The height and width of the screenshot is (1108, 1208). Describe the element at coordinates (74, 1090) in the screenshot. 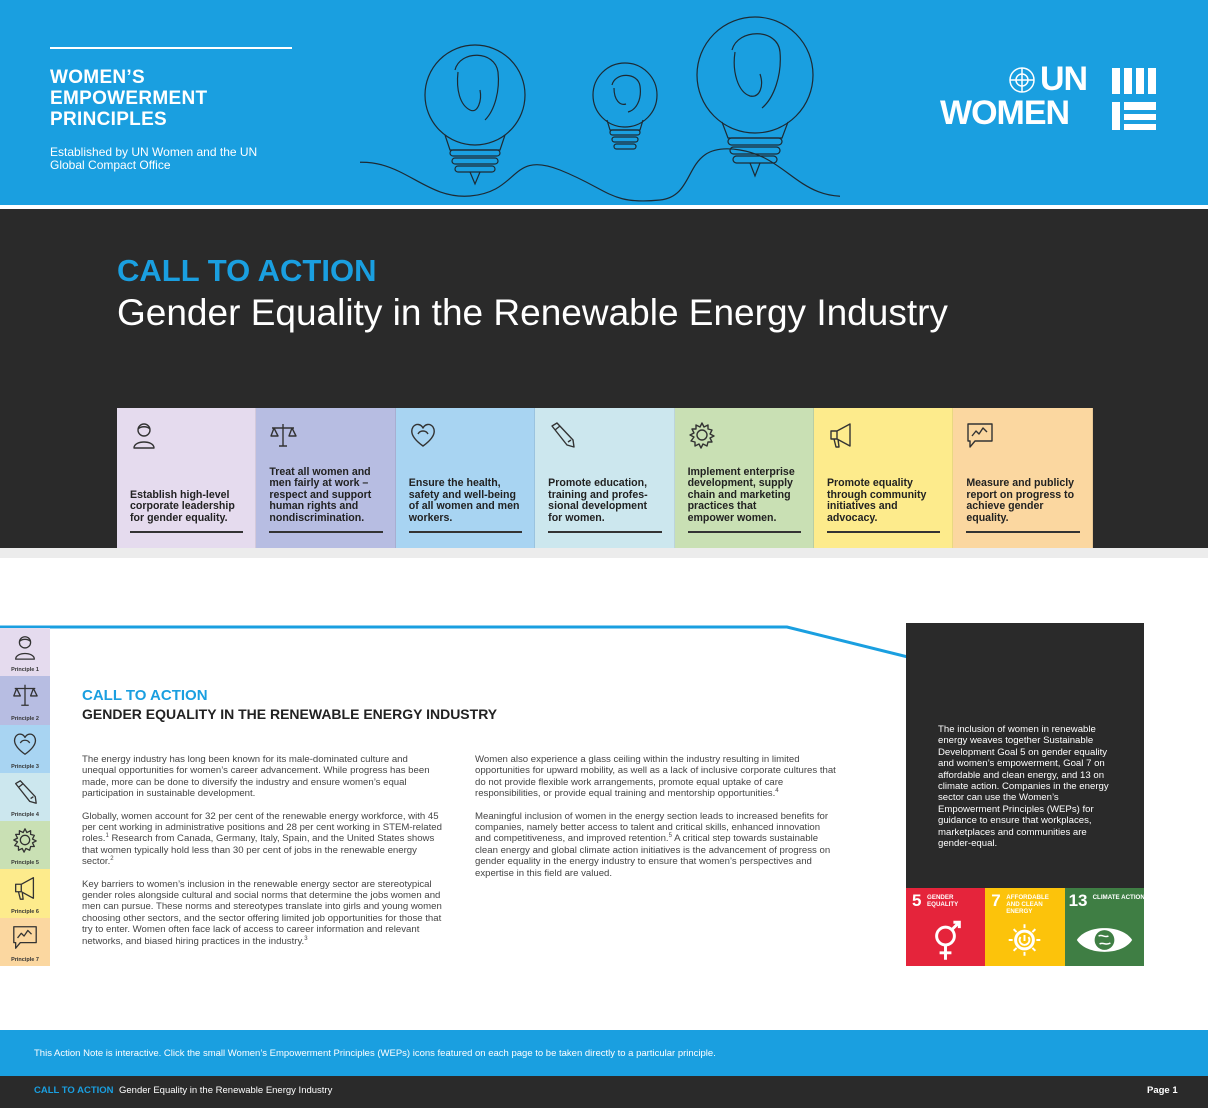

I see `footer-call-to-action: CALL TO ACTION` at that location.